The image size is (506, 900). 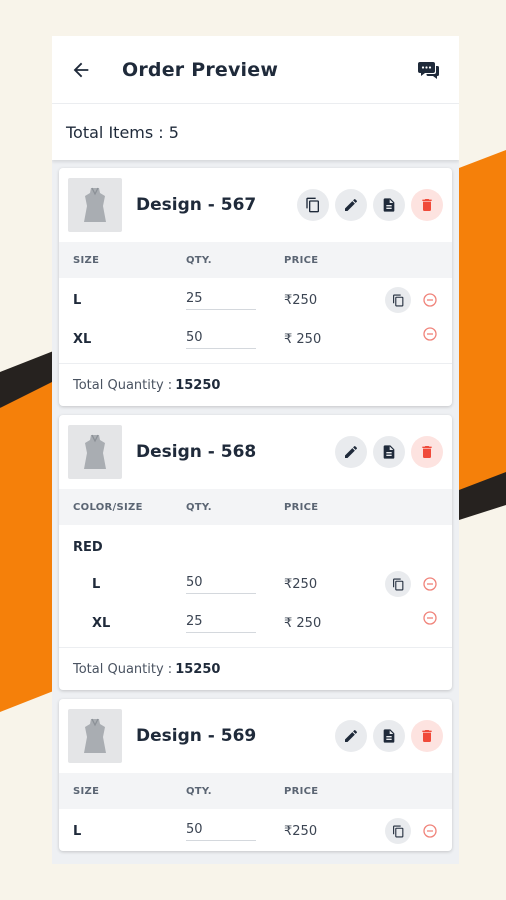 What do you see at coordinates (196, 205) in the screenshot?
I see `design-name: Design - 567` at bounding box center [196, 205].